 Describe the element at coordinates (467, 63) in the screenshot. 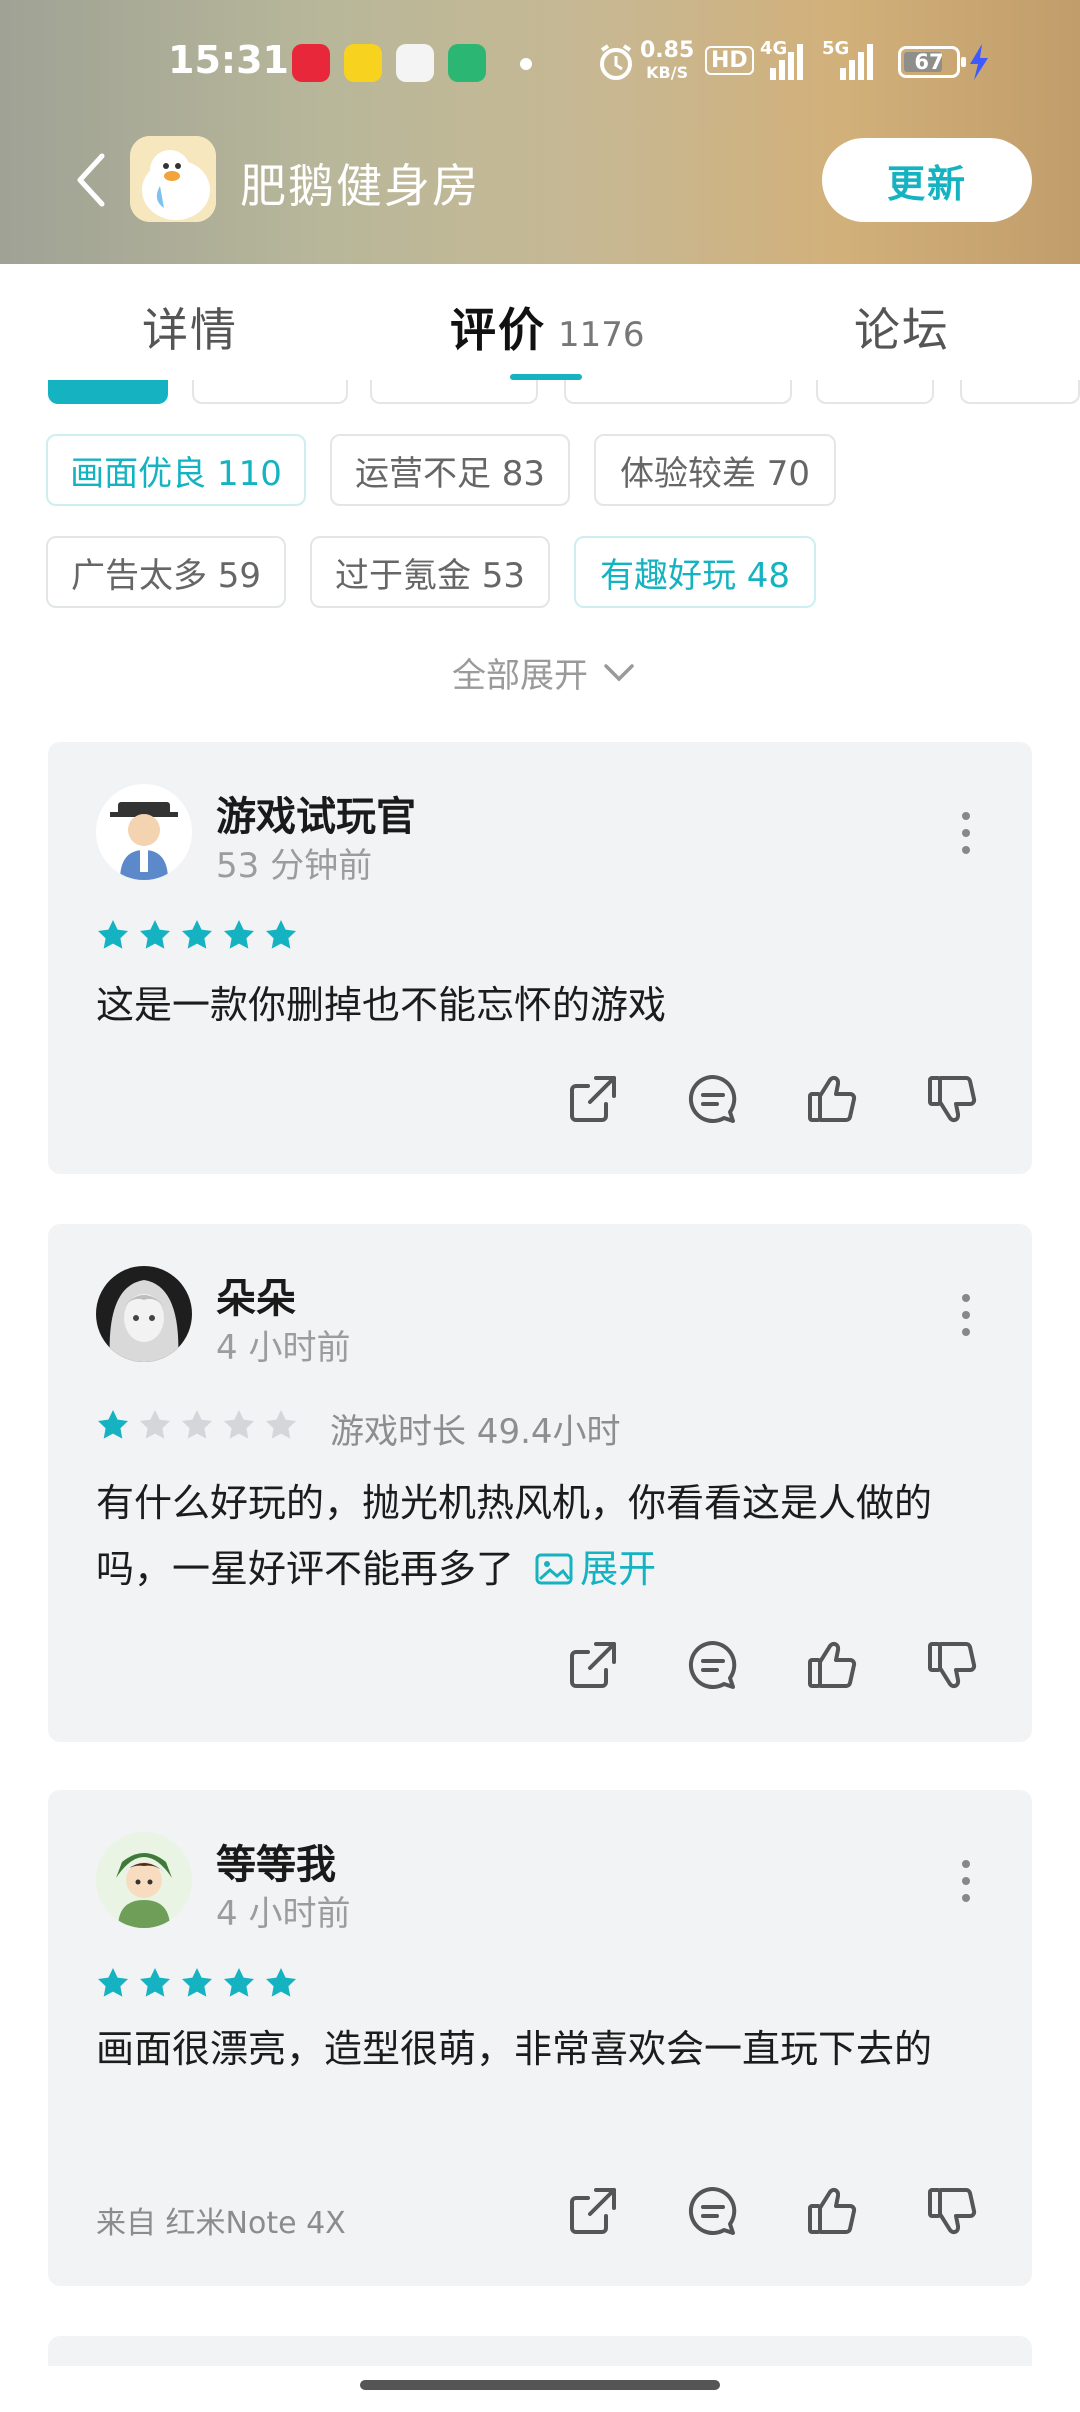

I see `video-app-notification-icon` at that location.